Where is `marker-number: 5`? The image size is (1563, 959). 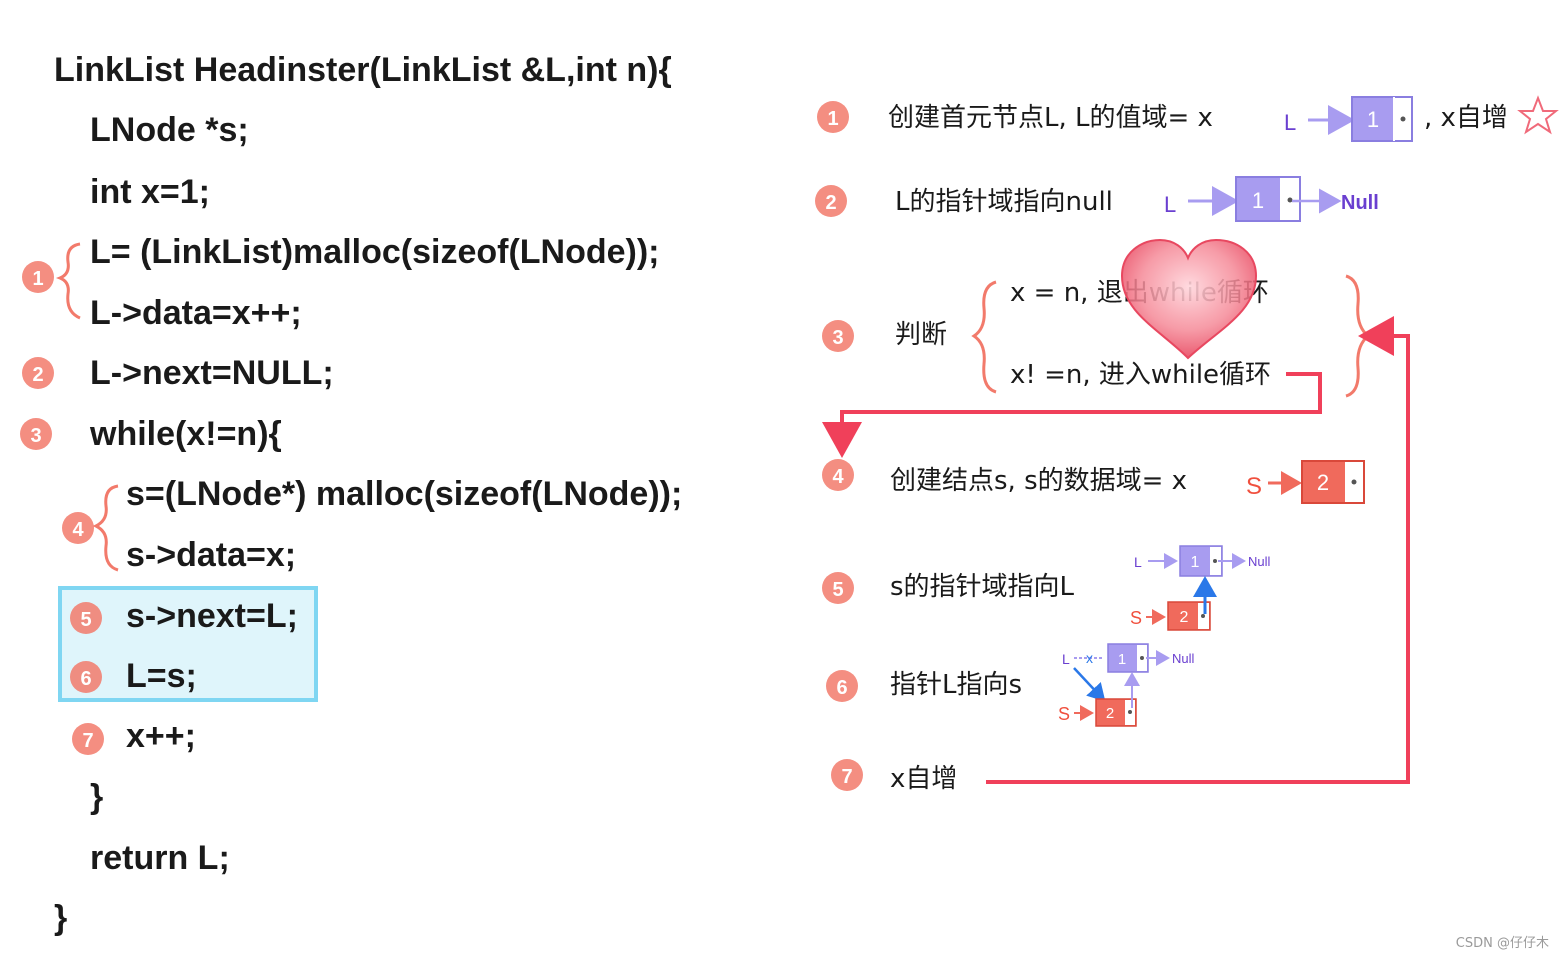 marker-number: 5 is located at coordinates (85, 620).